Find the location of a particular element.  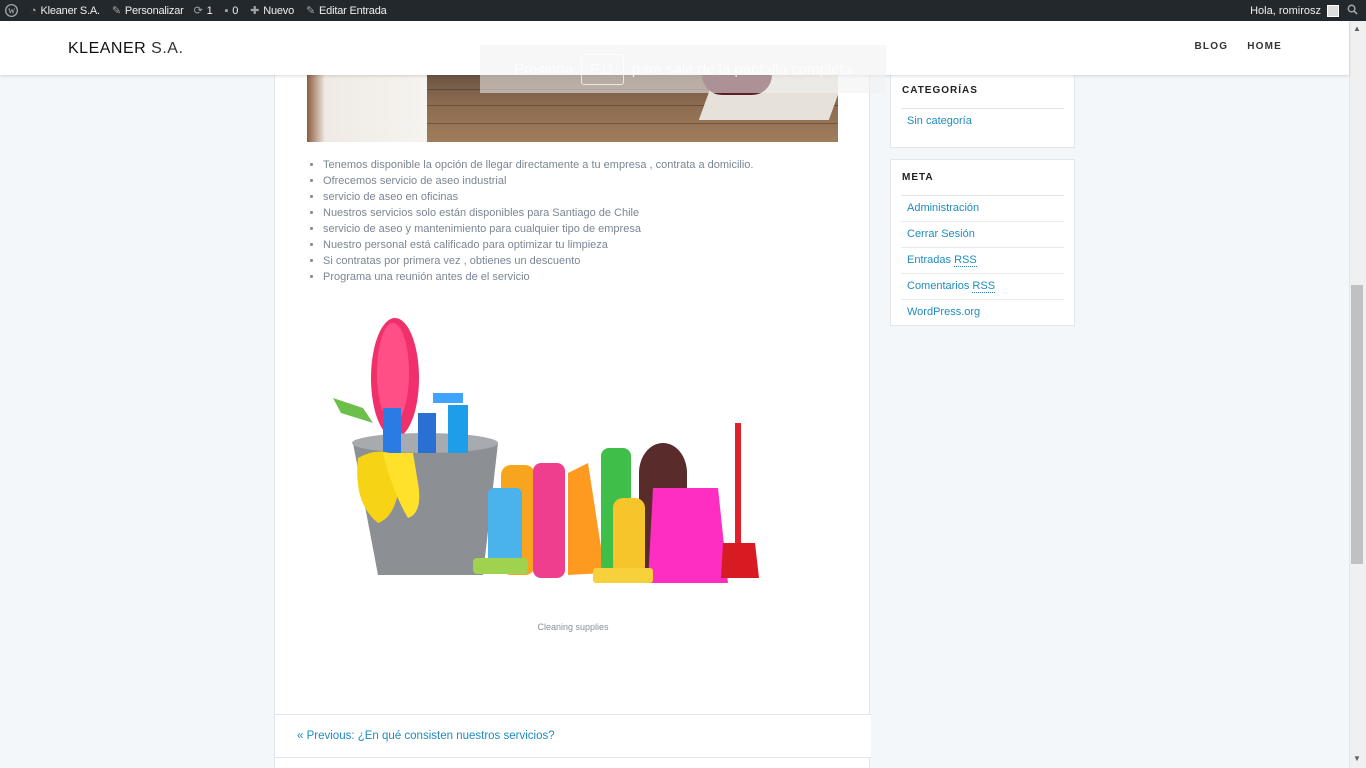

primary-nav: BLOG HOME is located at coordinates (1239, 46).